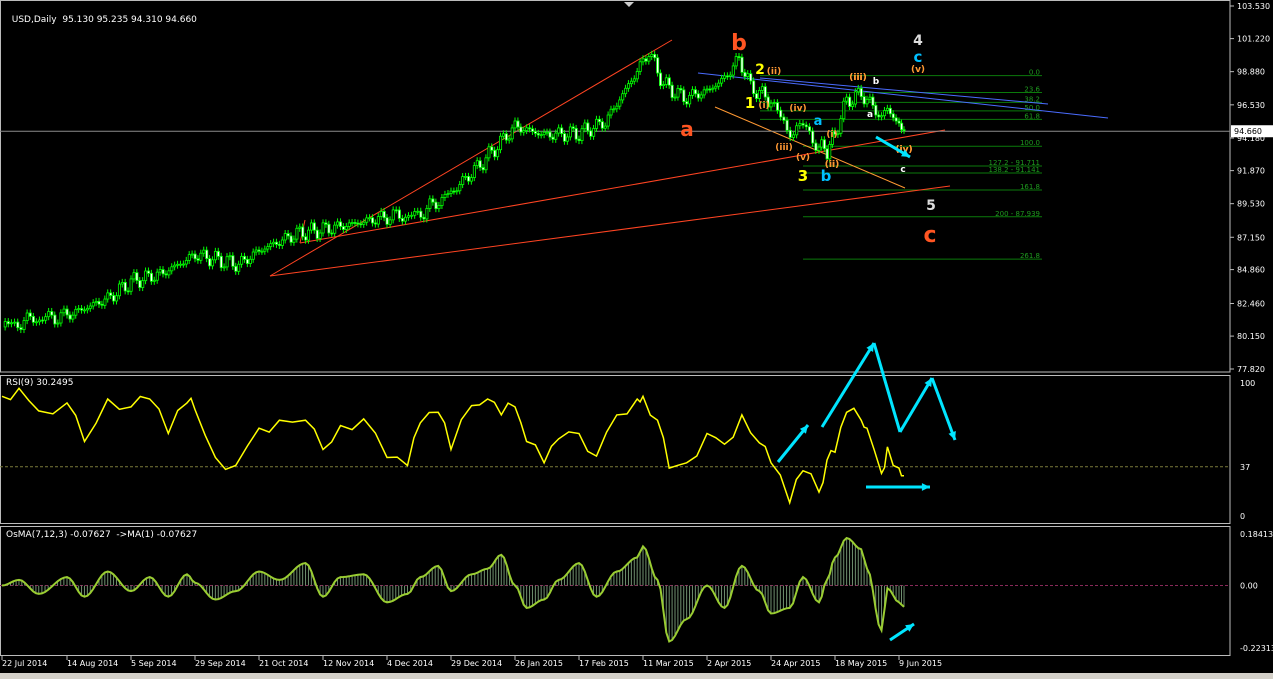  Describe the element at coordinates (1253, 39) in the screenshot. I see `price-tick-label: 101.220` at that location.